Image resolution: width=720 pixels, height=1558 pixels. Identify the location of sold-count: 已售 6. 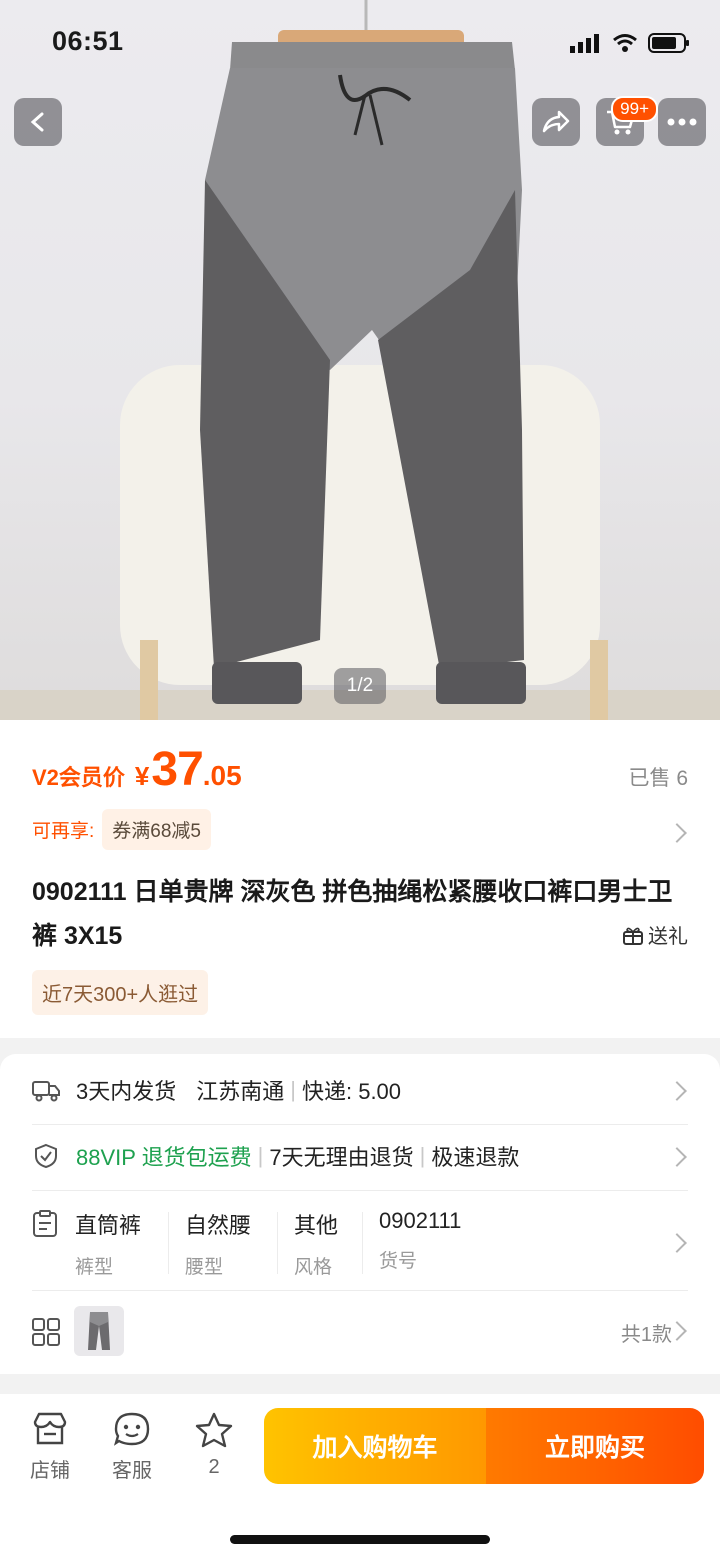
(658, 778).